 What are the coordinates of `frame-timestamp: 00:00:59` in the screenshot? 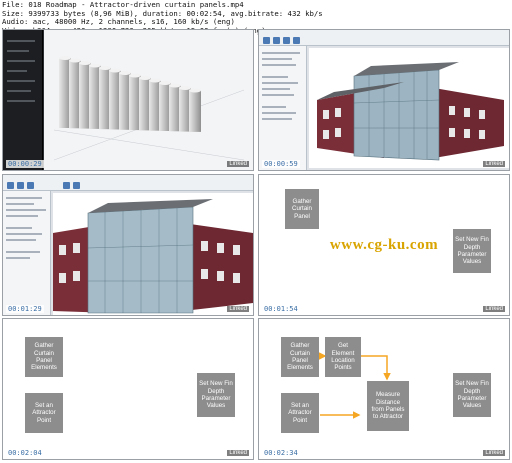 It's located at (281, 164).